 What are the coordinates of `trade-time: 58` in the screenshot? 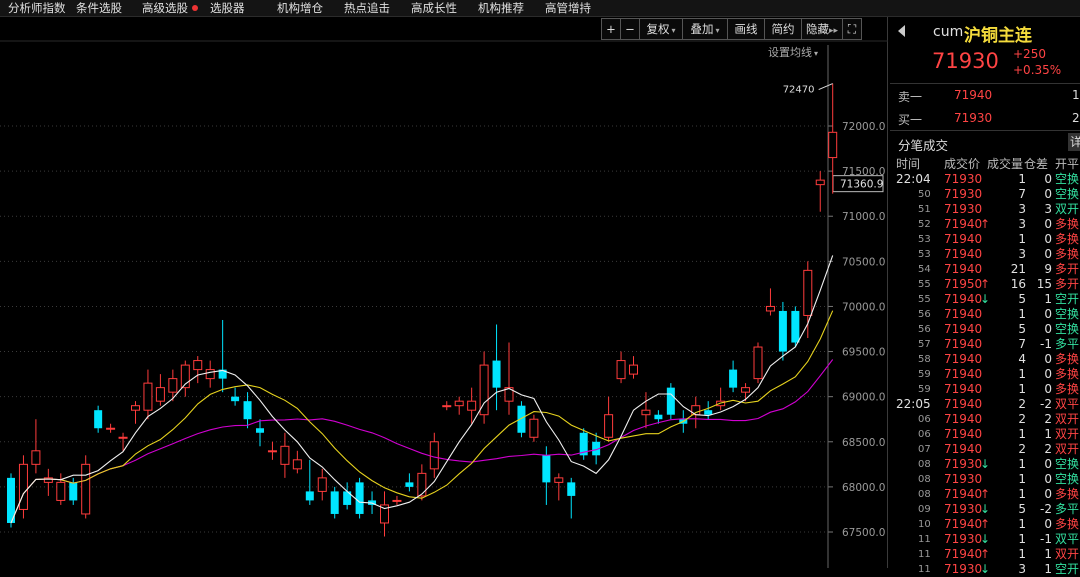 It's located at (924, 359).